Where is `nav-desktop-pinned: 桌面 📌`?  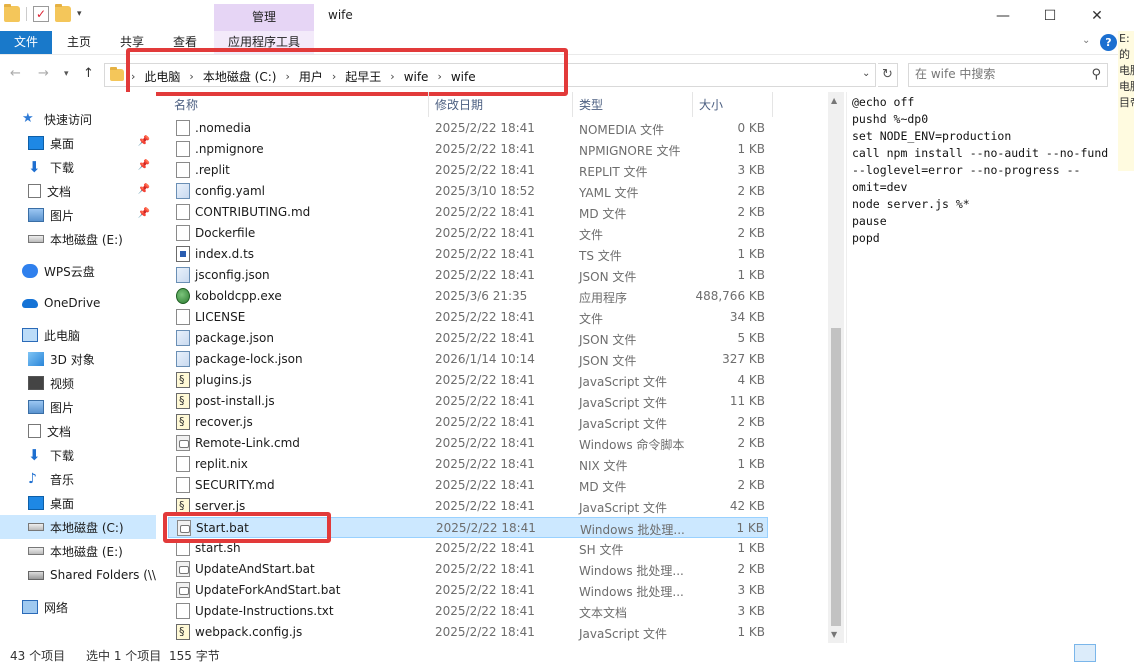
nav-desktop-pinned: 桌面 📌 is located at coordinates (78, 143).